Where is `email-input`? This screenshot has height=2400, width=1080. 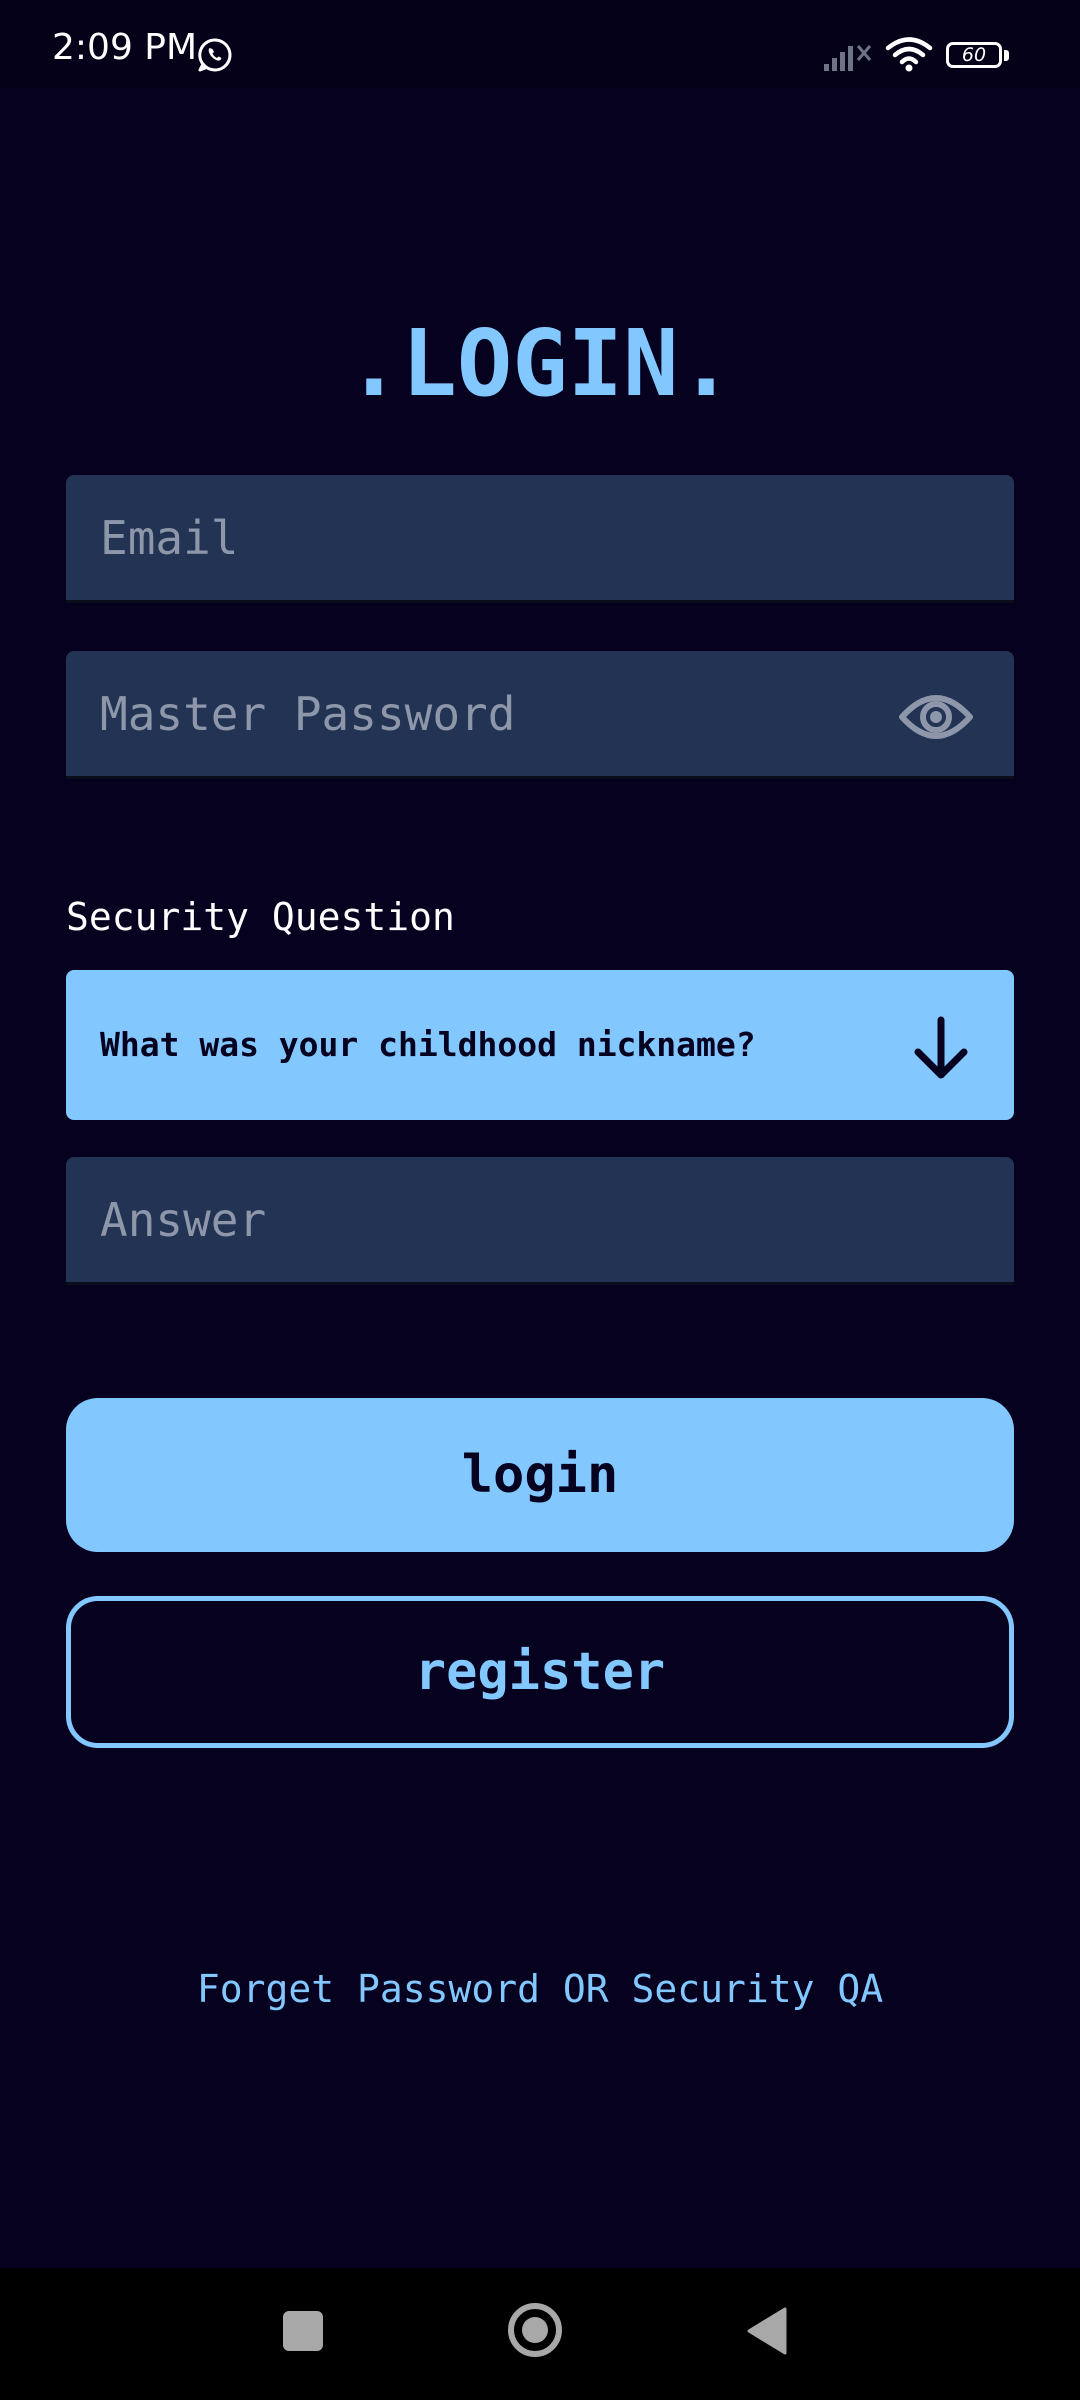
email-input is located at coordinates (520, 537).